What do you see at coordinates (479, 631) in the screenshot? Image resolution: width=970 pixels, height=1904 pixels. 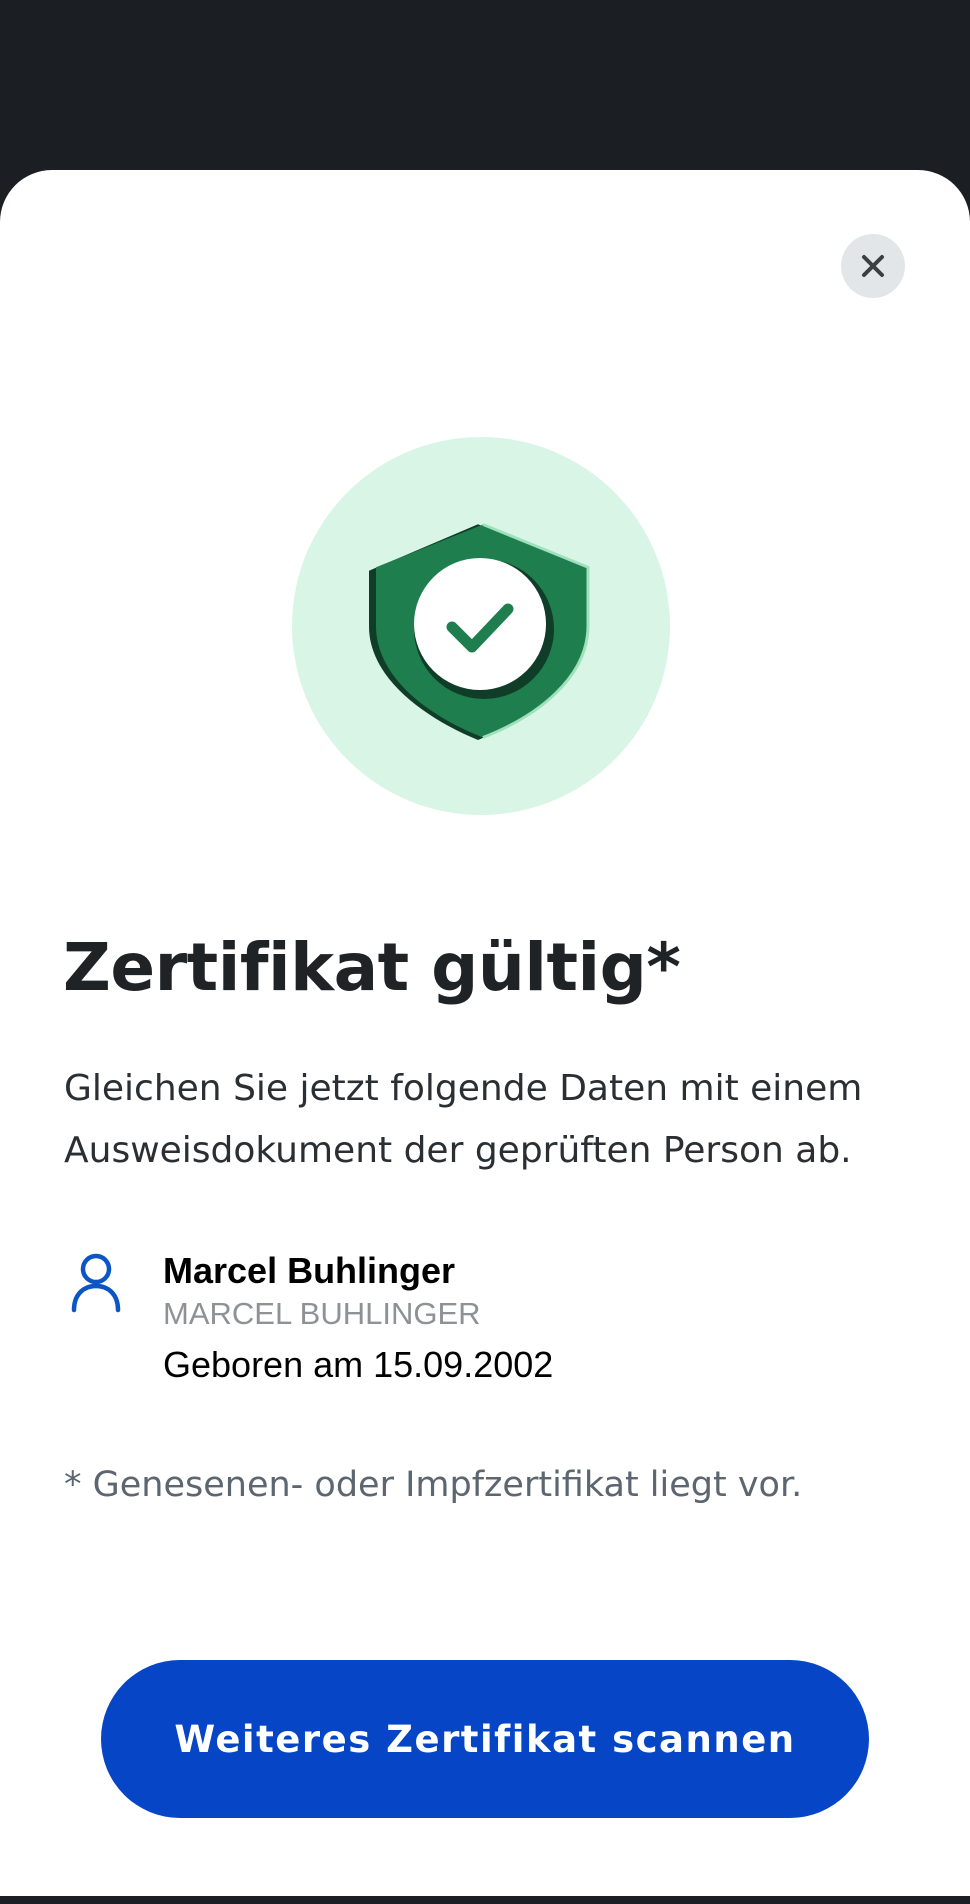 I see `shield-check-icon` at bounding box center [479, 631].